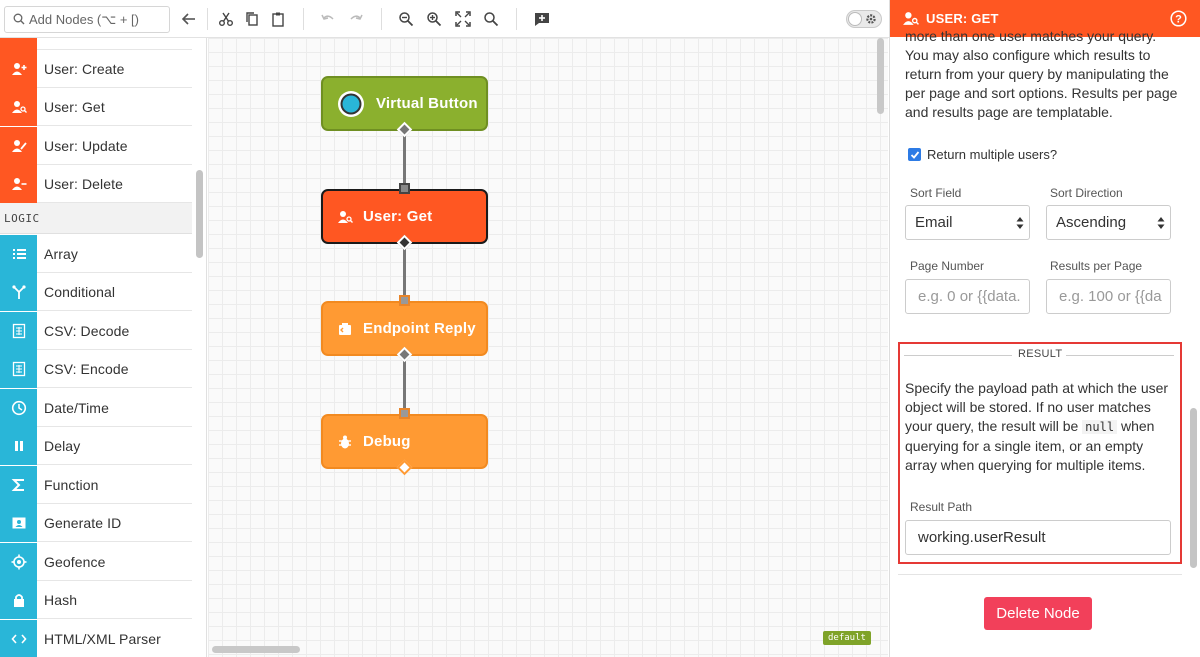 The height and width of the screenshot is (657, 1200). Describe the element at coordinates (18, 368) in the screenshot. I see `csv-icon` at that location.